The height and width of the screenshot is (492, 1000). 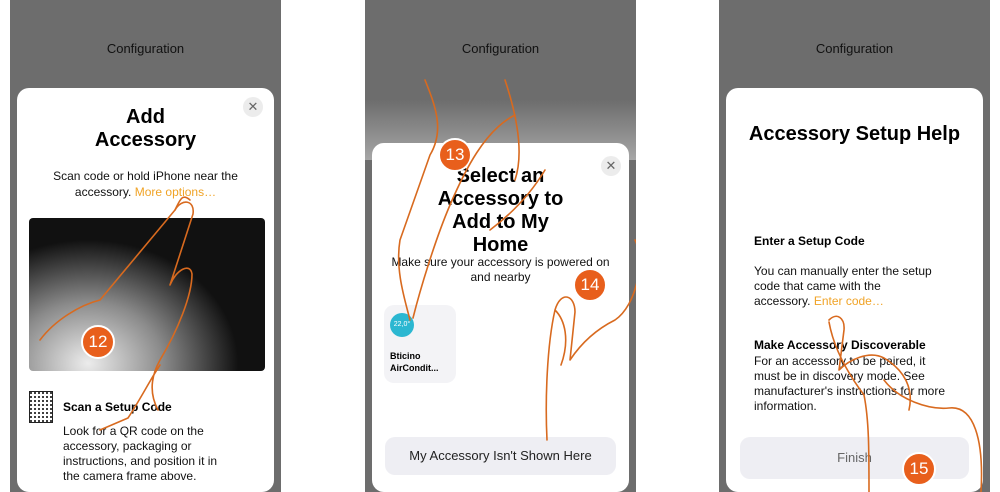 I want to click on accessory-not-shown-button: My Accessory Isn't Shown Here, so click(x=500, y=456).